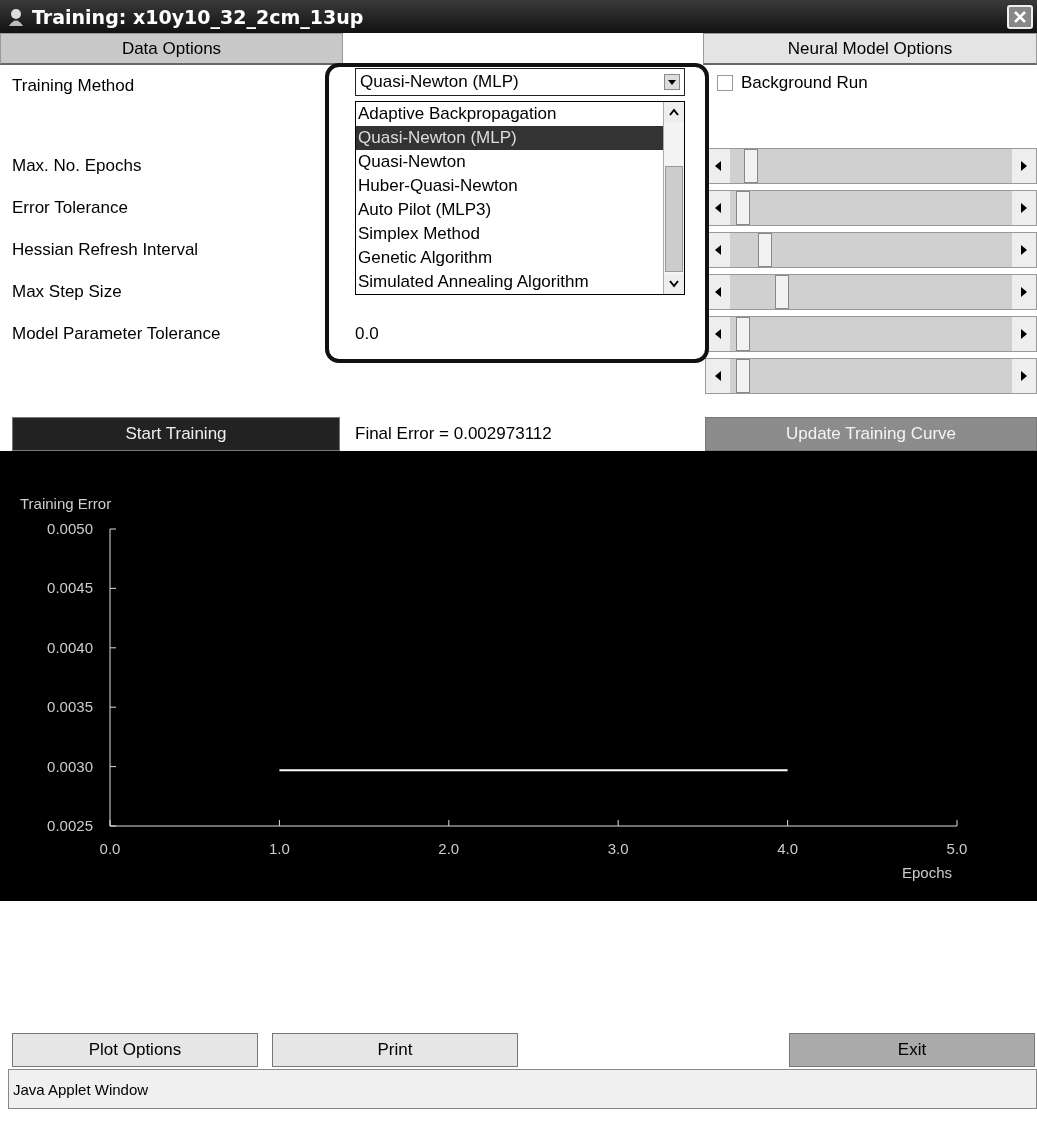 The height and width of the screenshot is (1136, 1037). I want to click on dropdown-option: Genetic Algorithm, so click(509, 258).